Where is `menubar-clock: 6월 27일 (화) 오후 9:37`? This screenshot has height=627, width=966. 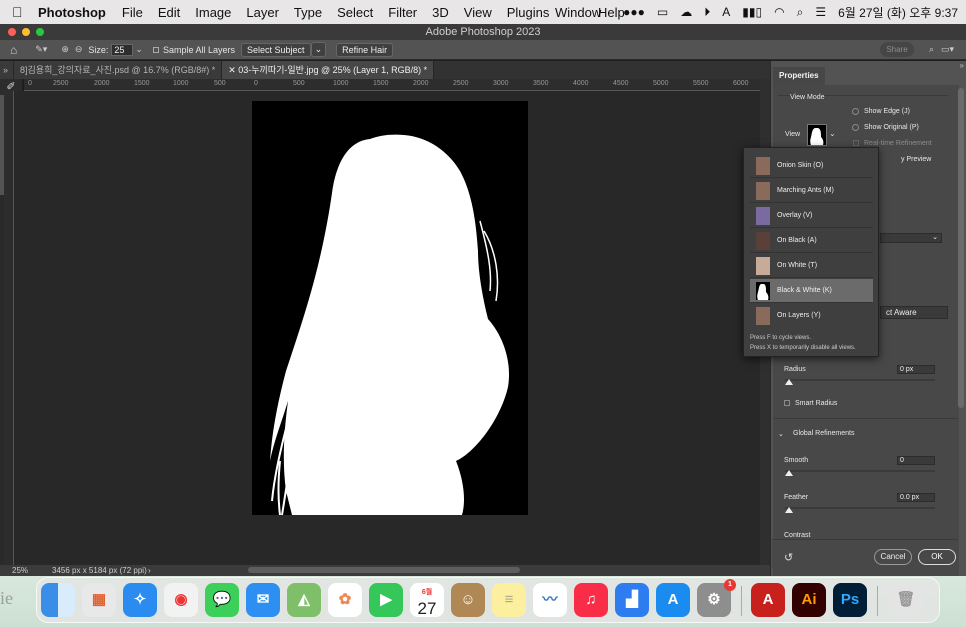
menubar-clock: 6월 27일 (화) 오후 9:37 is located at coordinates (898, 12).